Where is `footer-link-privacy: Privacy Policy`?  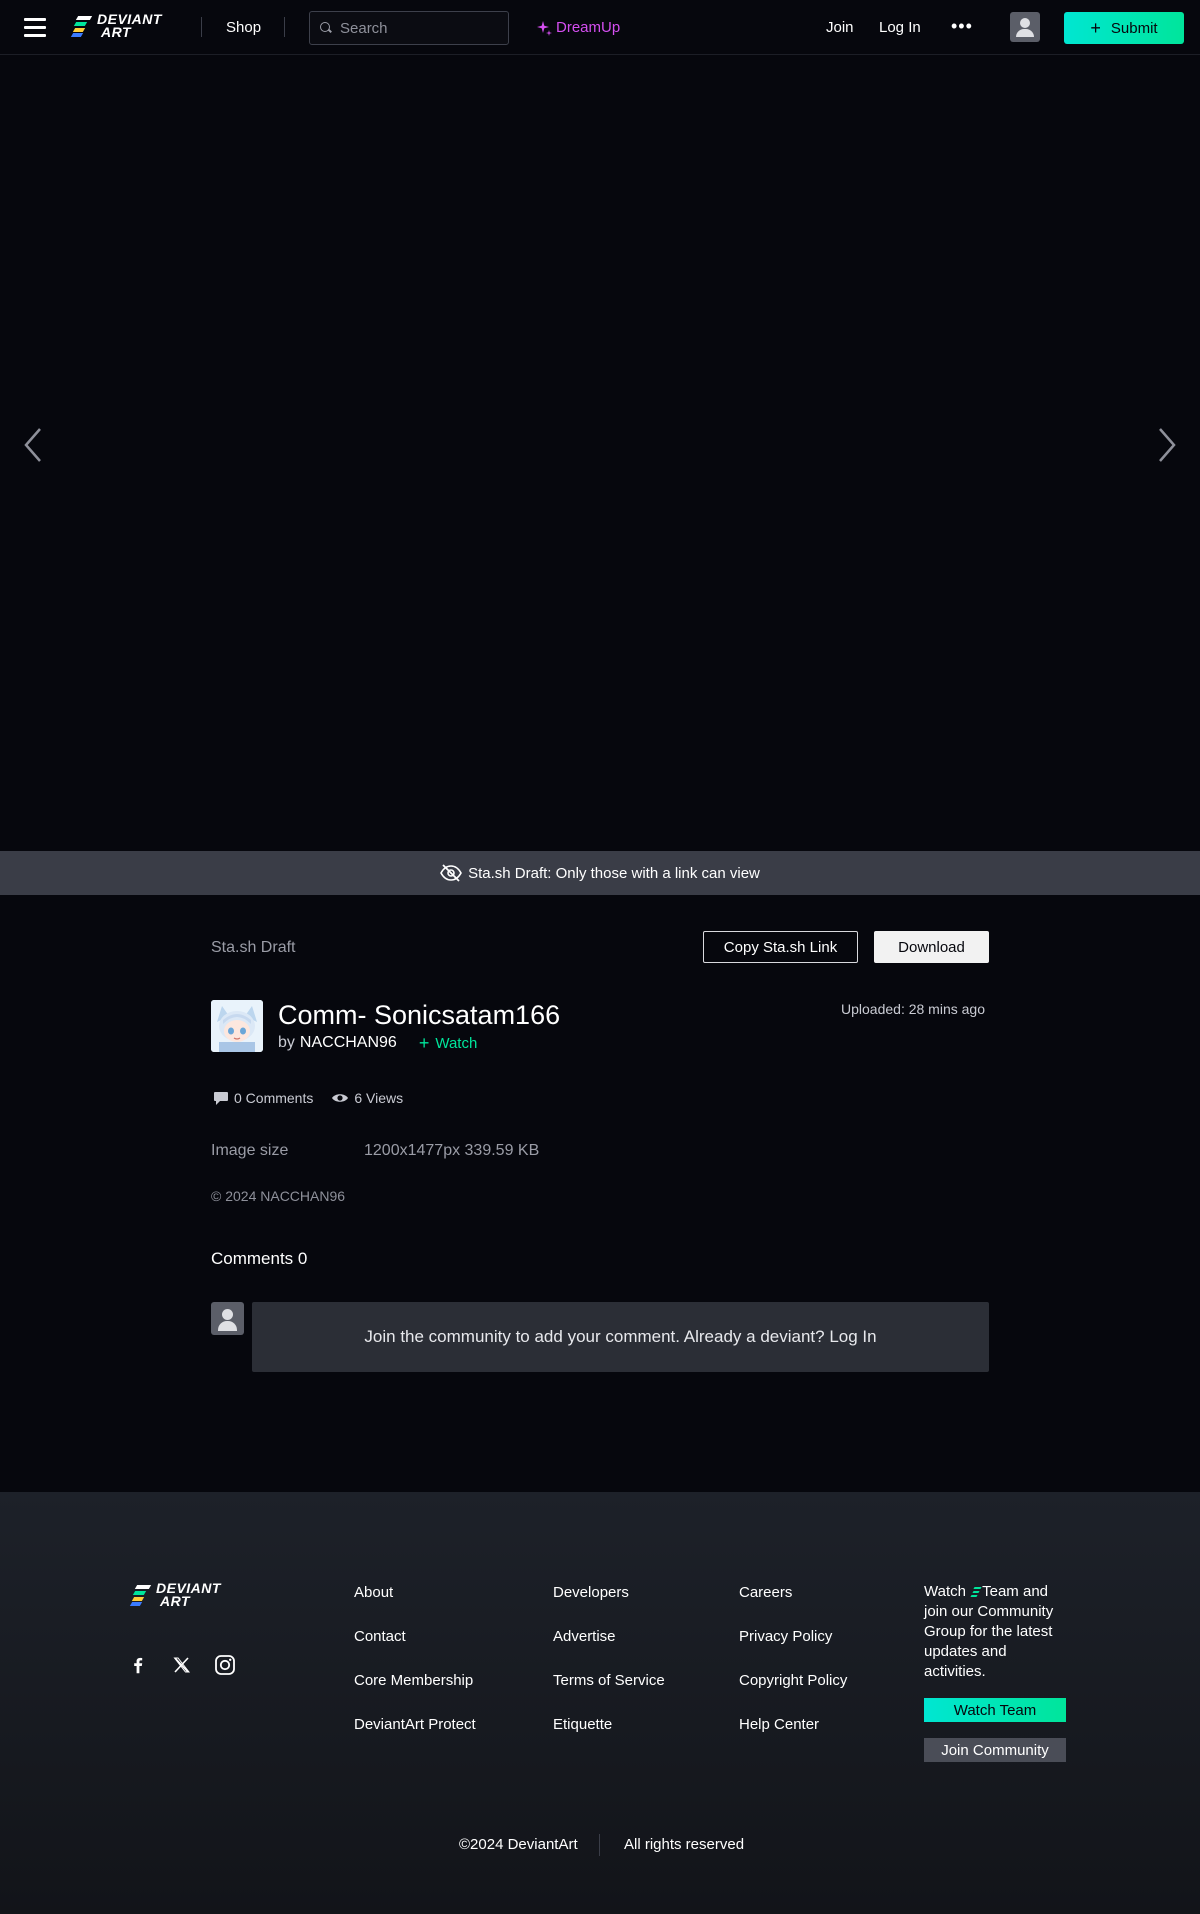
footer-link-privacy: Privacy Policy is located at coordinates (785, 1636).